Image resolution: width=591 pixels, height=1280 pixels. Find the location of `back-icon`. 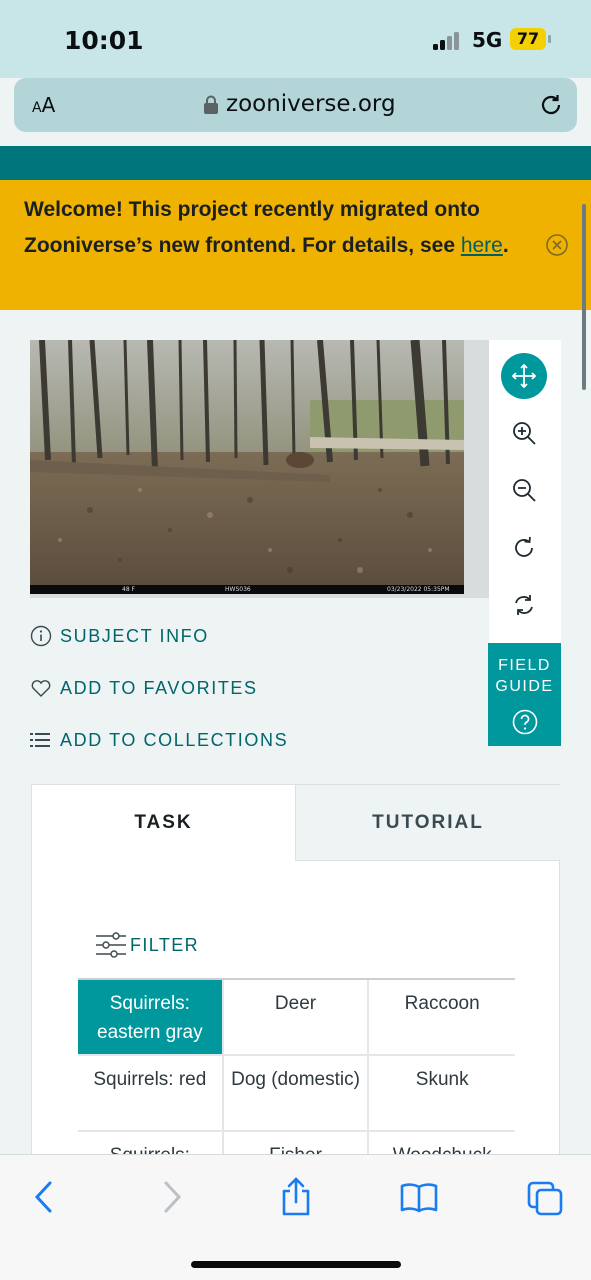

back-icon is located at coordinates (44, 1197).